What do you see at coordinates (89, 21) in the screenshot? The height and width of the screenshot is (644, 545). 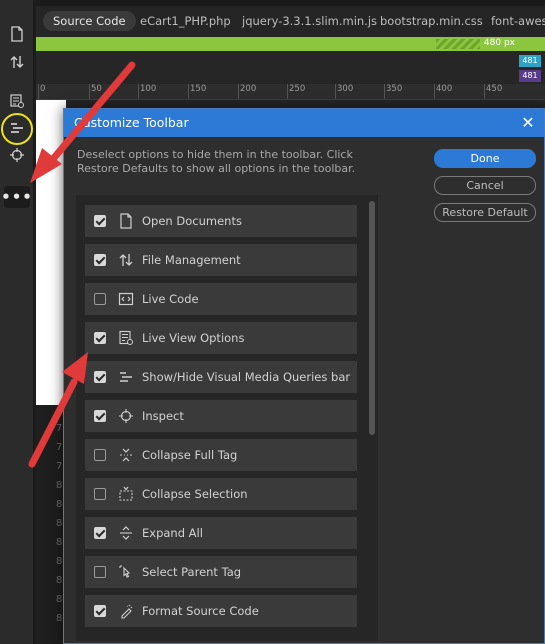 I see `tab-source-code: Source Code` at bounding box center [89, 21].